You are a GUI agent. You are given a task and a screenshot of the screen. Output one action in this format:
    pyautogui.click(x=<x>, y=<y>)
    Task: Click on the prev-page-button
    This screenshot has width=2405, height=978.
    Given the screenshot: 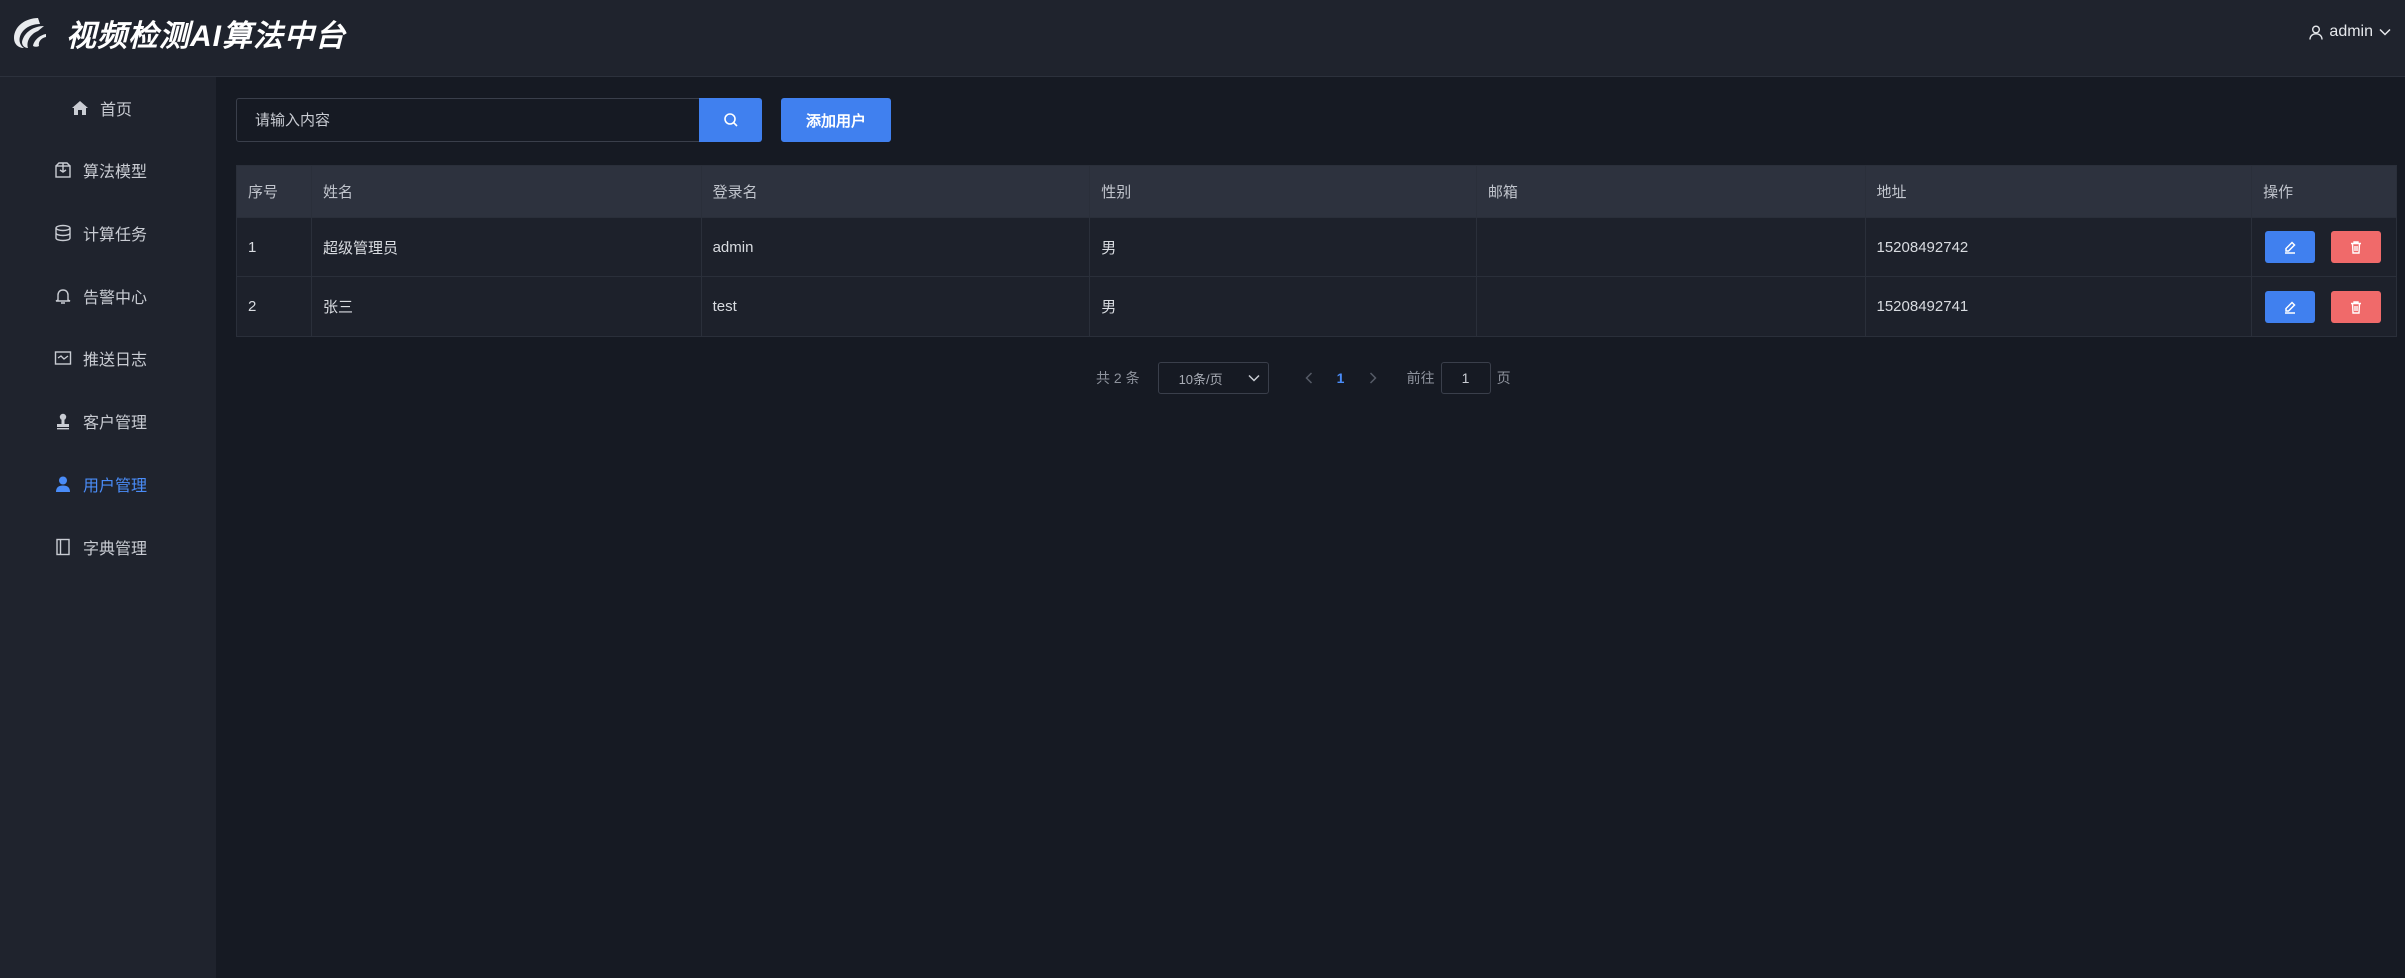 What is the action you would take?
    pyautogui.click(x=1309, y=378)
    